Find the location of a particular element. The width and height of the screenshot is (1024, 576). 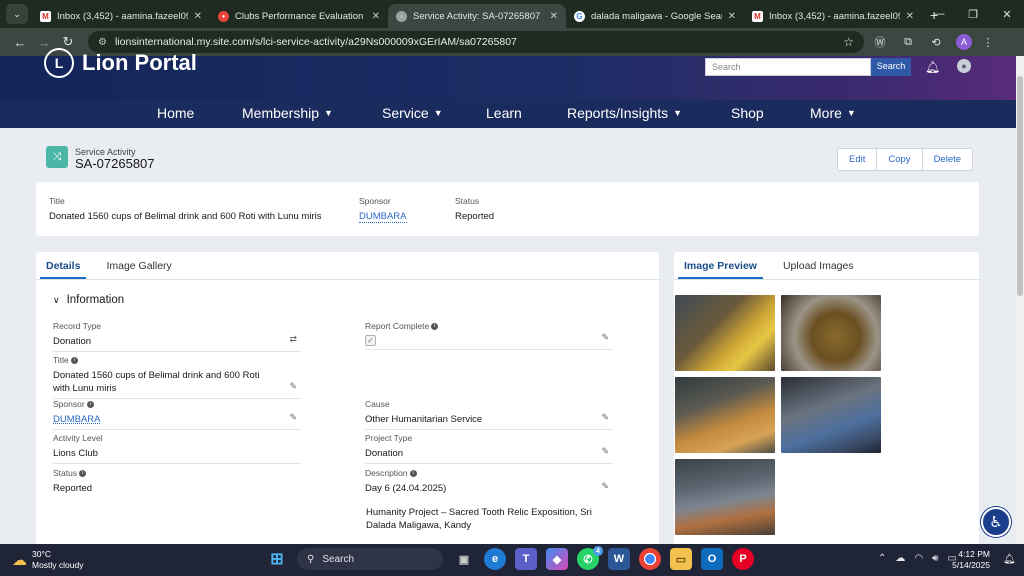

section-information: ∨ Information is located at coordinates (88, 300).